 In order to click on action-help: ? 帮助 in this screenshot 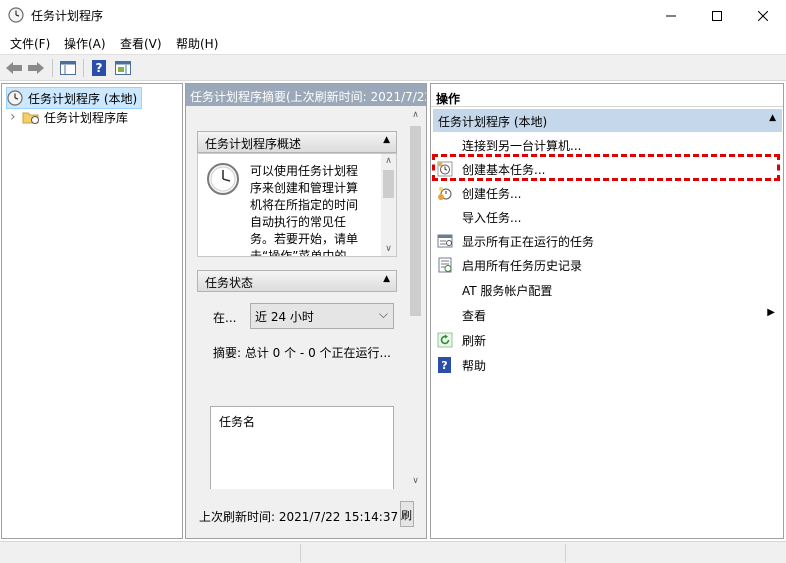, I will do `click(606, 365)`.